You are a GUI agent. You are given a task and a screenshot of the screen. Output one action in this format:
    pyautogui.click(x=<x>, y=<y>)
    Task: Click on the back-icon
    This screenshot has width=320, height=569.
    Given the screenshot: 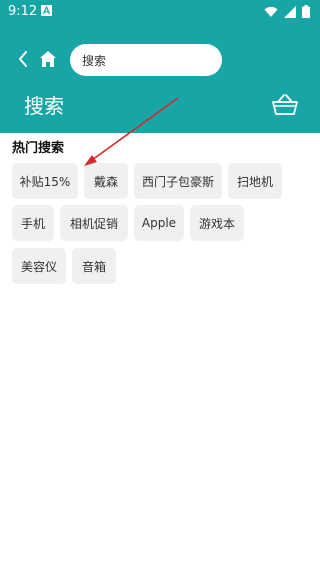 What is the action you would take?
    pyautogui.click(x=23, y=59)
    